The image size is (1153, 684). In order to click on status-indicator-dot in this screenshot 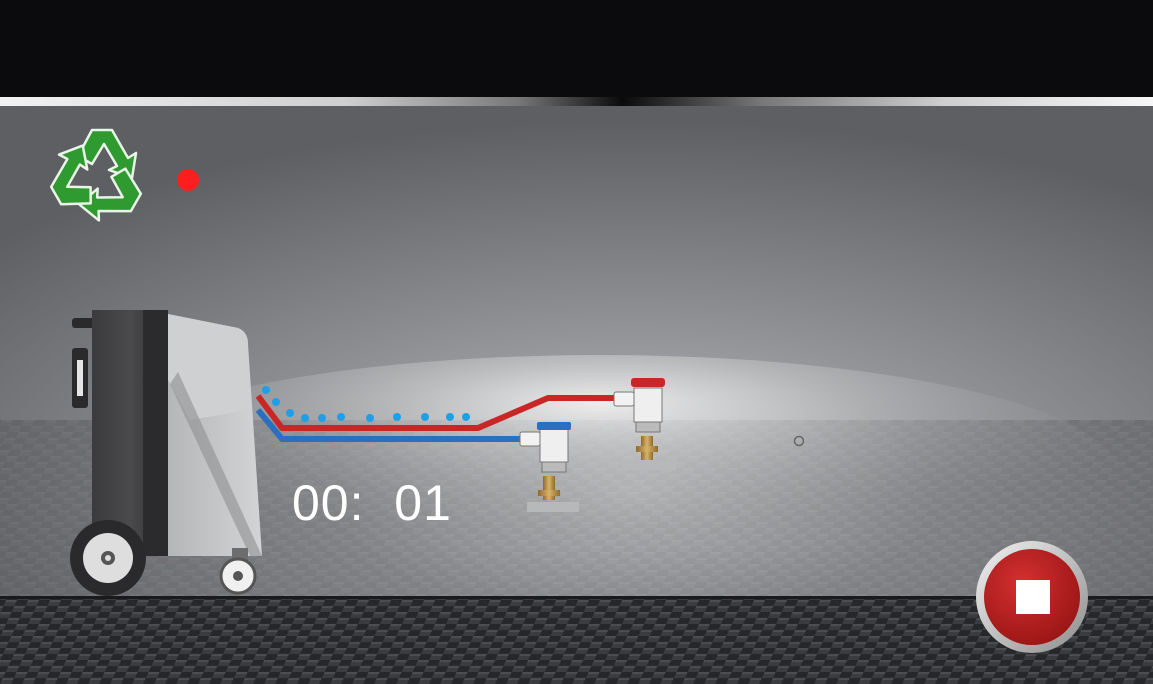, I will do `click(188, 180)`.